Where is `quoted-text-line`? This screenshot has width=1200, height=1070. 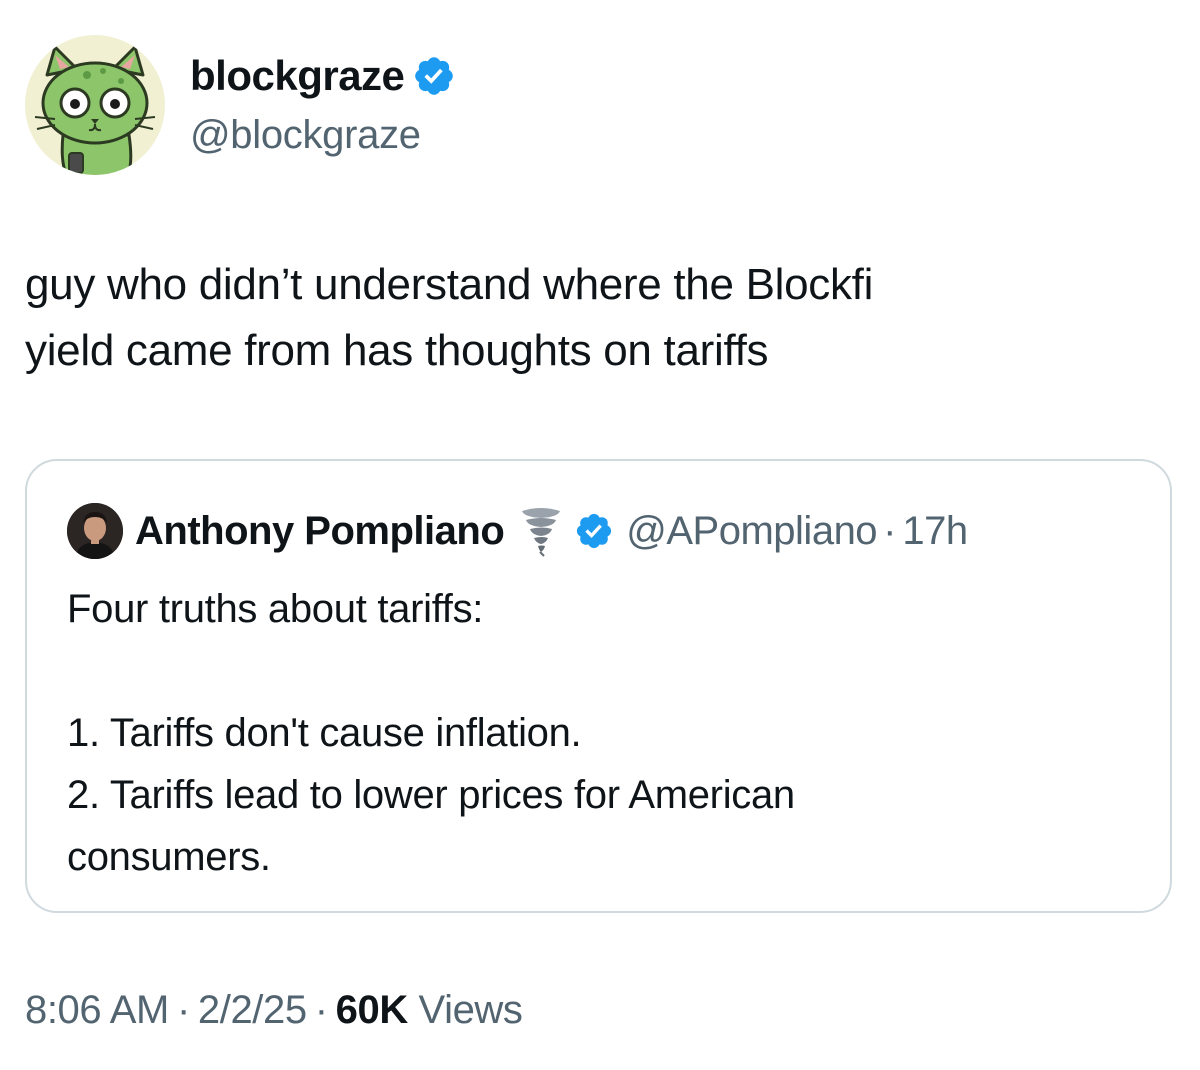 quoted-text-line is located at coordinates (597, 671).